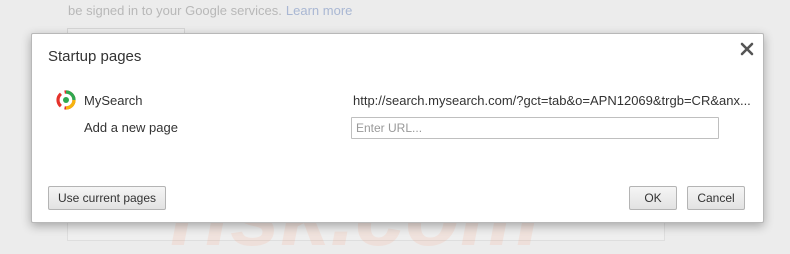 This screenshot has width=790, height=254. I want to click on dialog-title: Startup pages, so click(95, 56).